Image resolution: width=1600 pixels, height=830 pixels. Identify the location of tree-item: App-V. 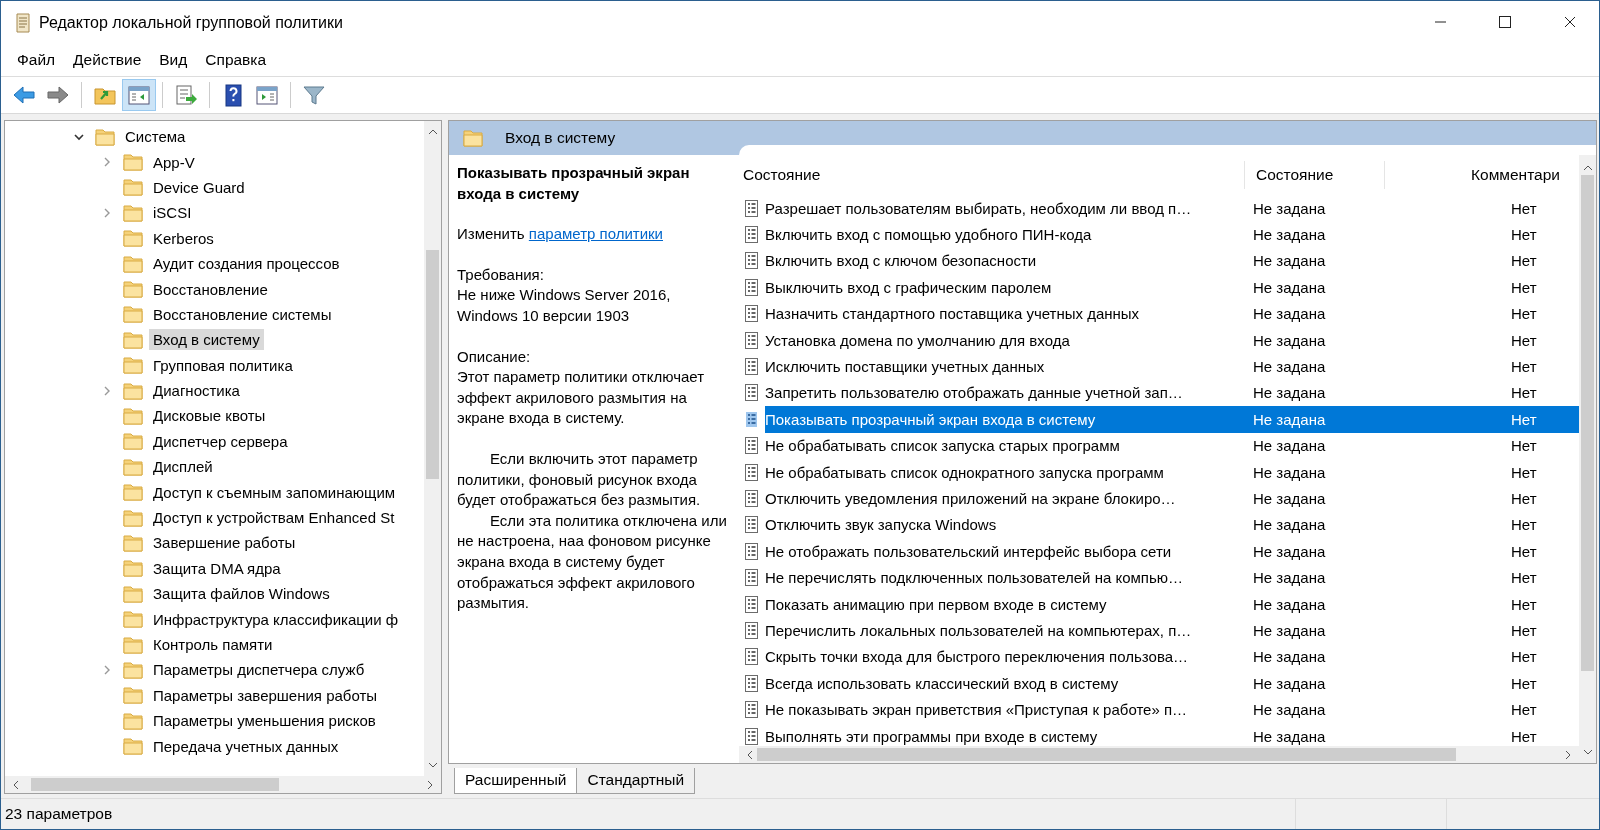
(174, 162).